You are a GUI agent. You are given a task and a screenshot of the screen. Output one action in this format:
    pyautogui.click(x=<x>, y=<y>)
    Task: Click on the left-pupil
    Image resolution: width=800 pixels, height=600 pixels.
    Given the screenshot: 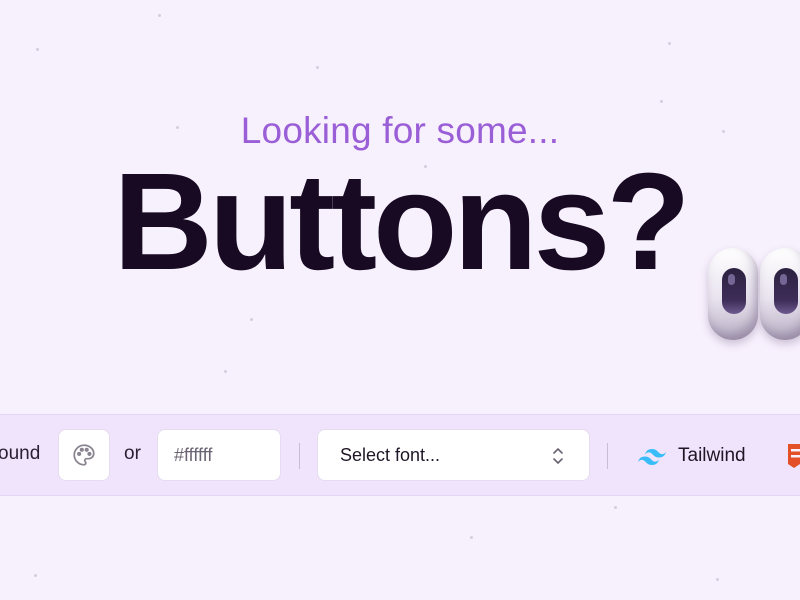 What is the action you would take?
    pyautogui.click(x=734, y=291)
    